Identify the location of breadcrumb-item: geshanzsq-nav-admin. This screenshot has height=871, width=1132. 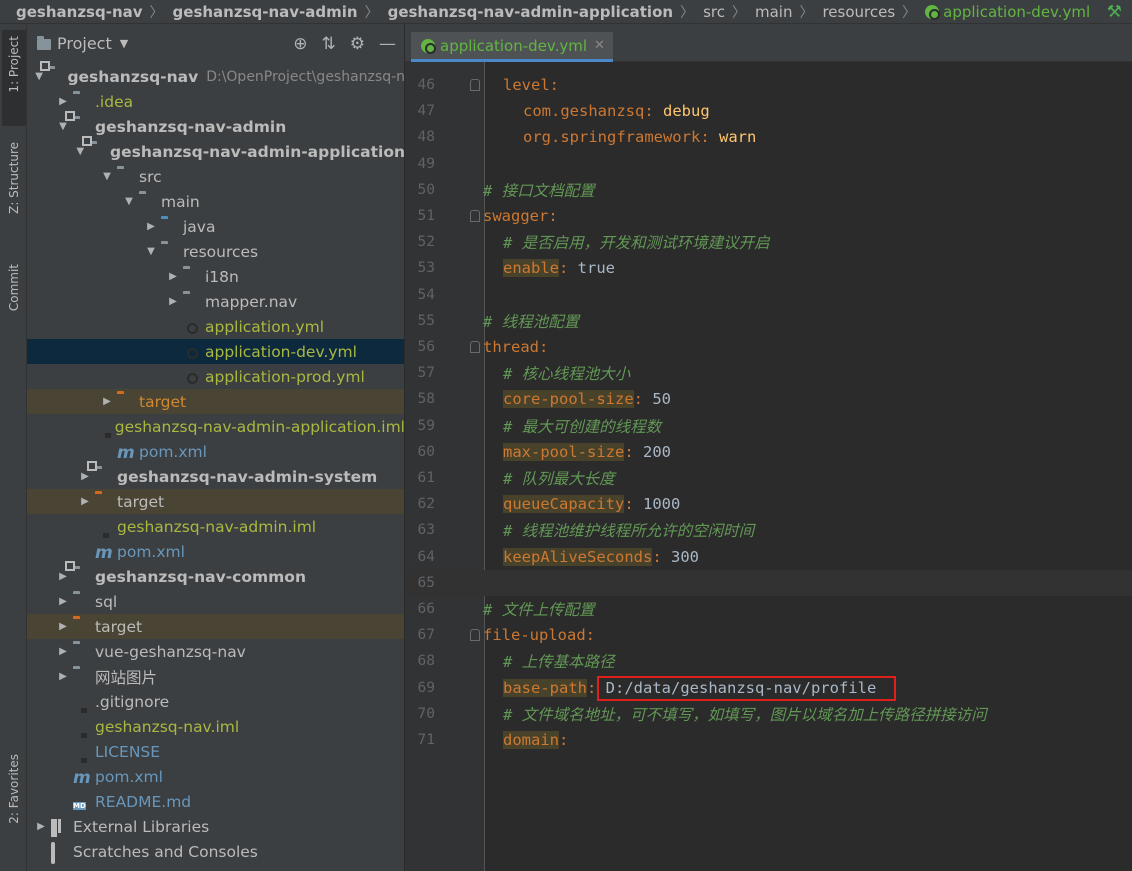
(265, 12).